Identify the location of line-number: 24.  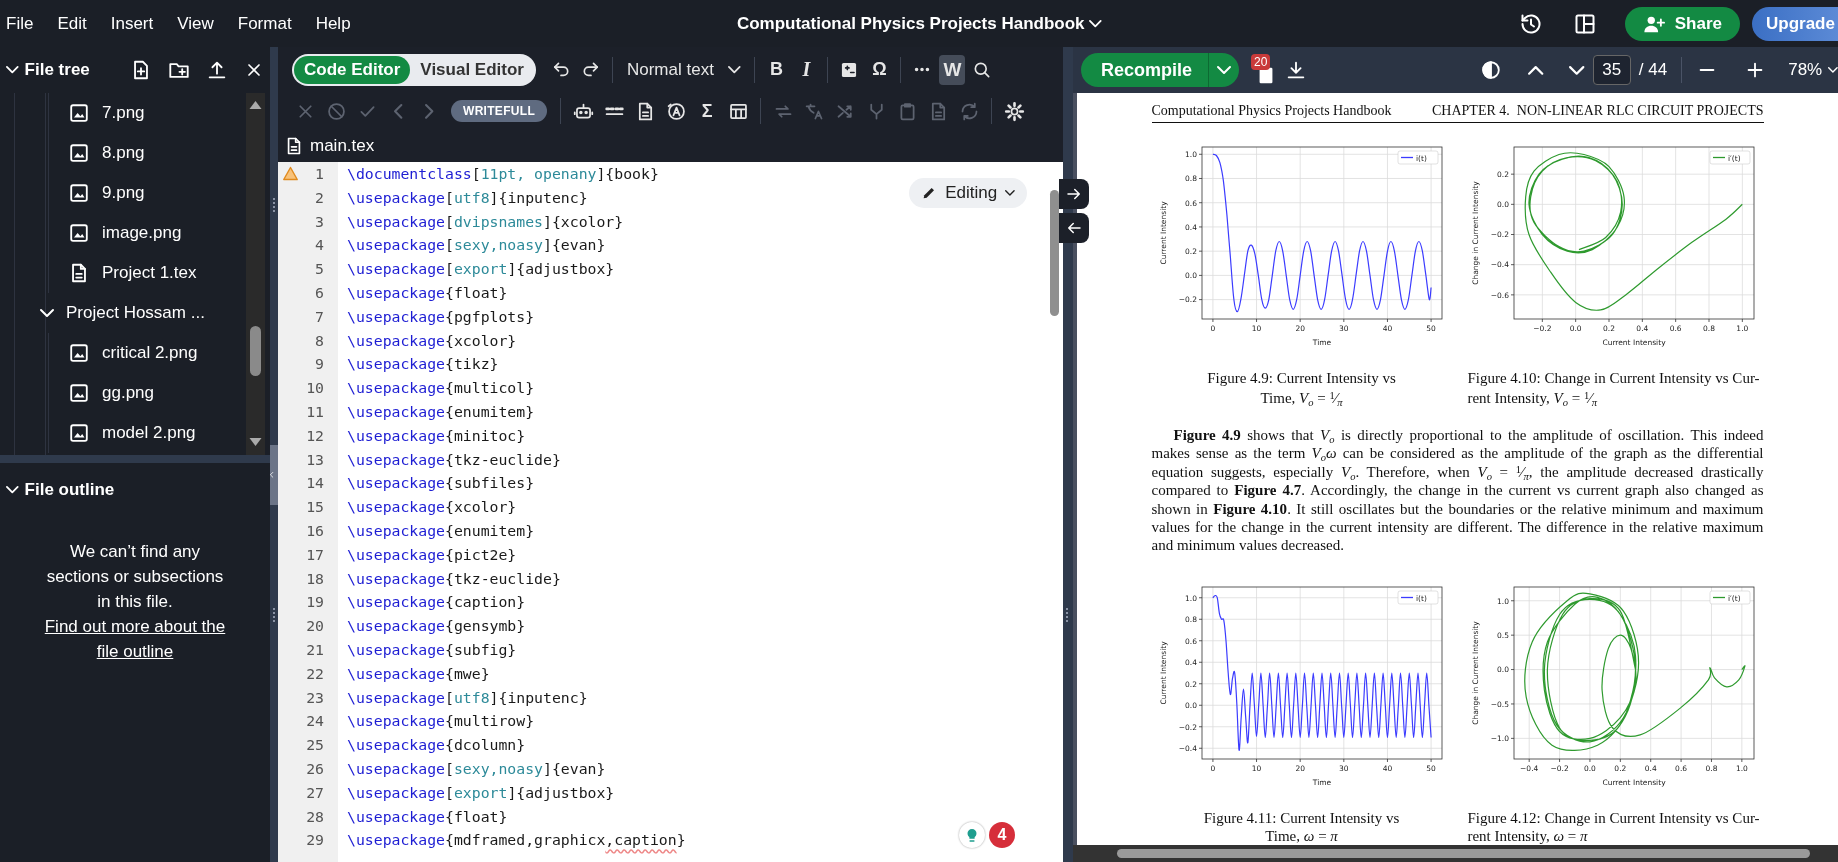
(315, 721).